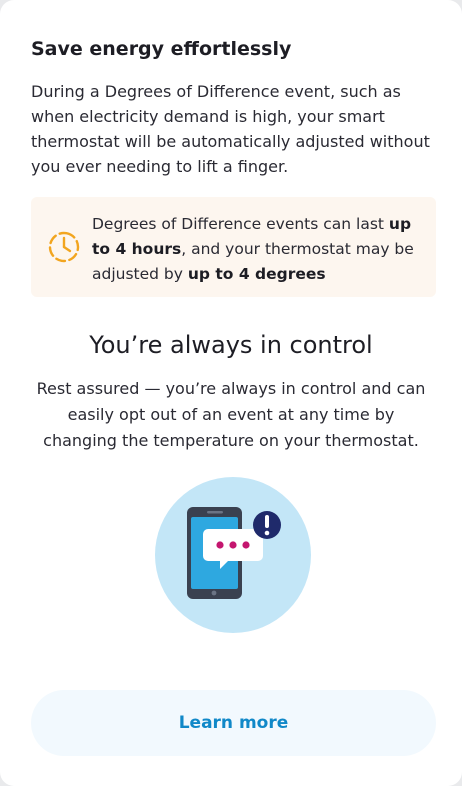 This screenshot has height=786, width=462. Describe the element at coordinates (256, 274) in the screenshot. I see `callout-bold-degrees: up to 4 degrees` at that location.